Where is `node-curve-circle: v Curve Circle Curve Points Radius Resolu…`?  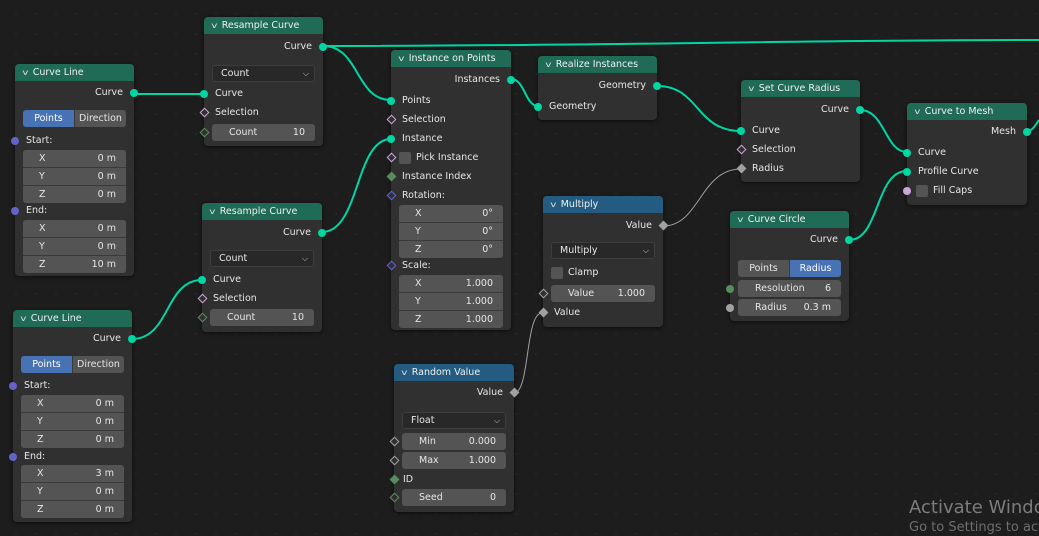 node-curve-circle: v Curve Circle Curve Points Radius Resolu… is located at coordinates (789, 266).